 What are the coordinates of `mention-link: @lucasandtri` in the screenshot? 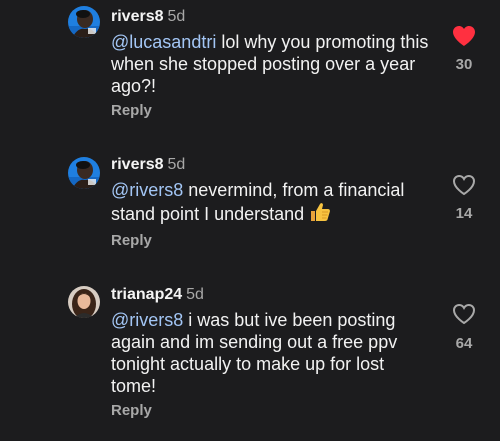 It's located at (163, 42).